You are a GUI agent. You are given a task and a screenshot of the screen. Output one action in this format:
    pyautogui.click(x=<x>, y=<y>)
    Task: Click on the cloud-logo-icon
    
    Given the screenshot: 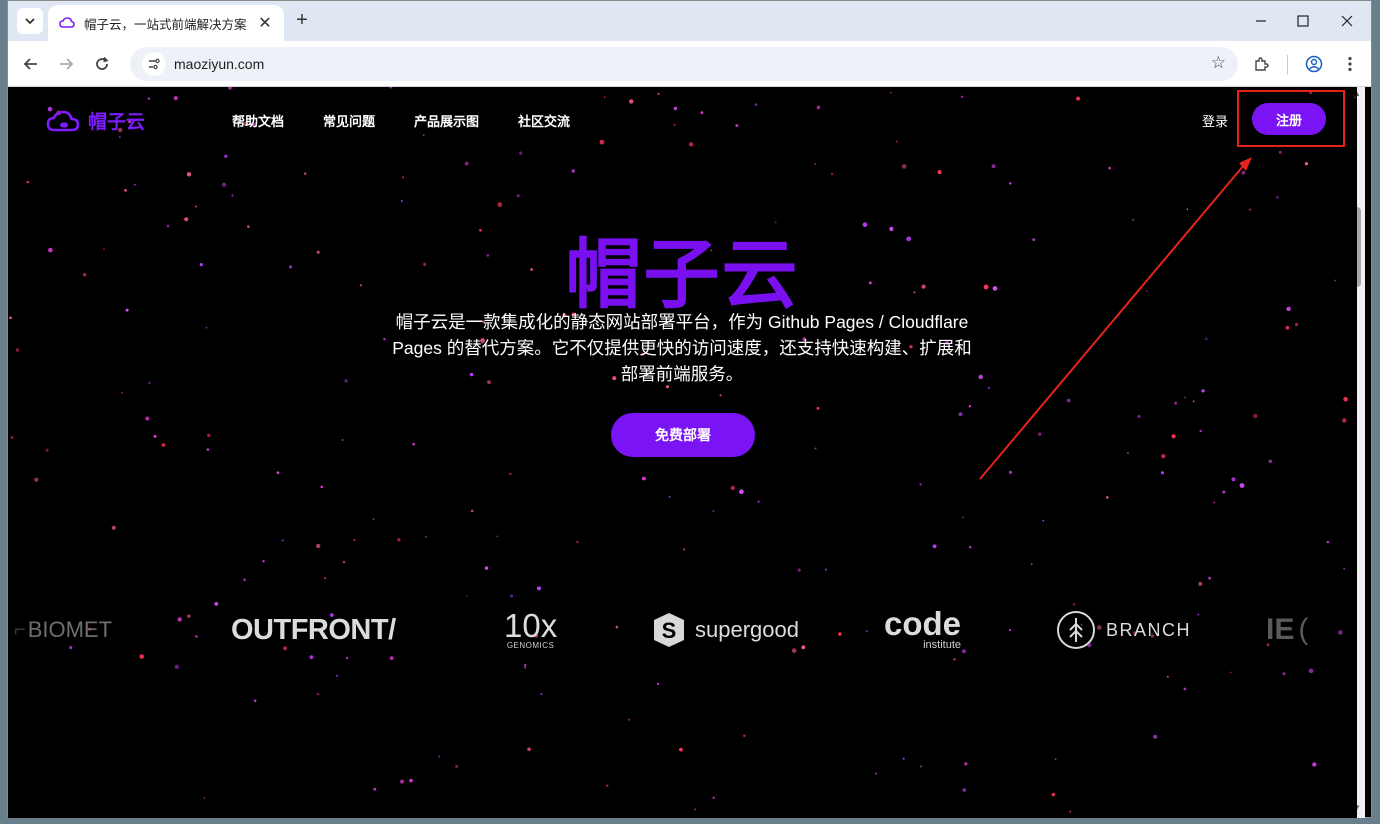 What is the action you would take?
    pyautogui.click(x=63, y=120)
    